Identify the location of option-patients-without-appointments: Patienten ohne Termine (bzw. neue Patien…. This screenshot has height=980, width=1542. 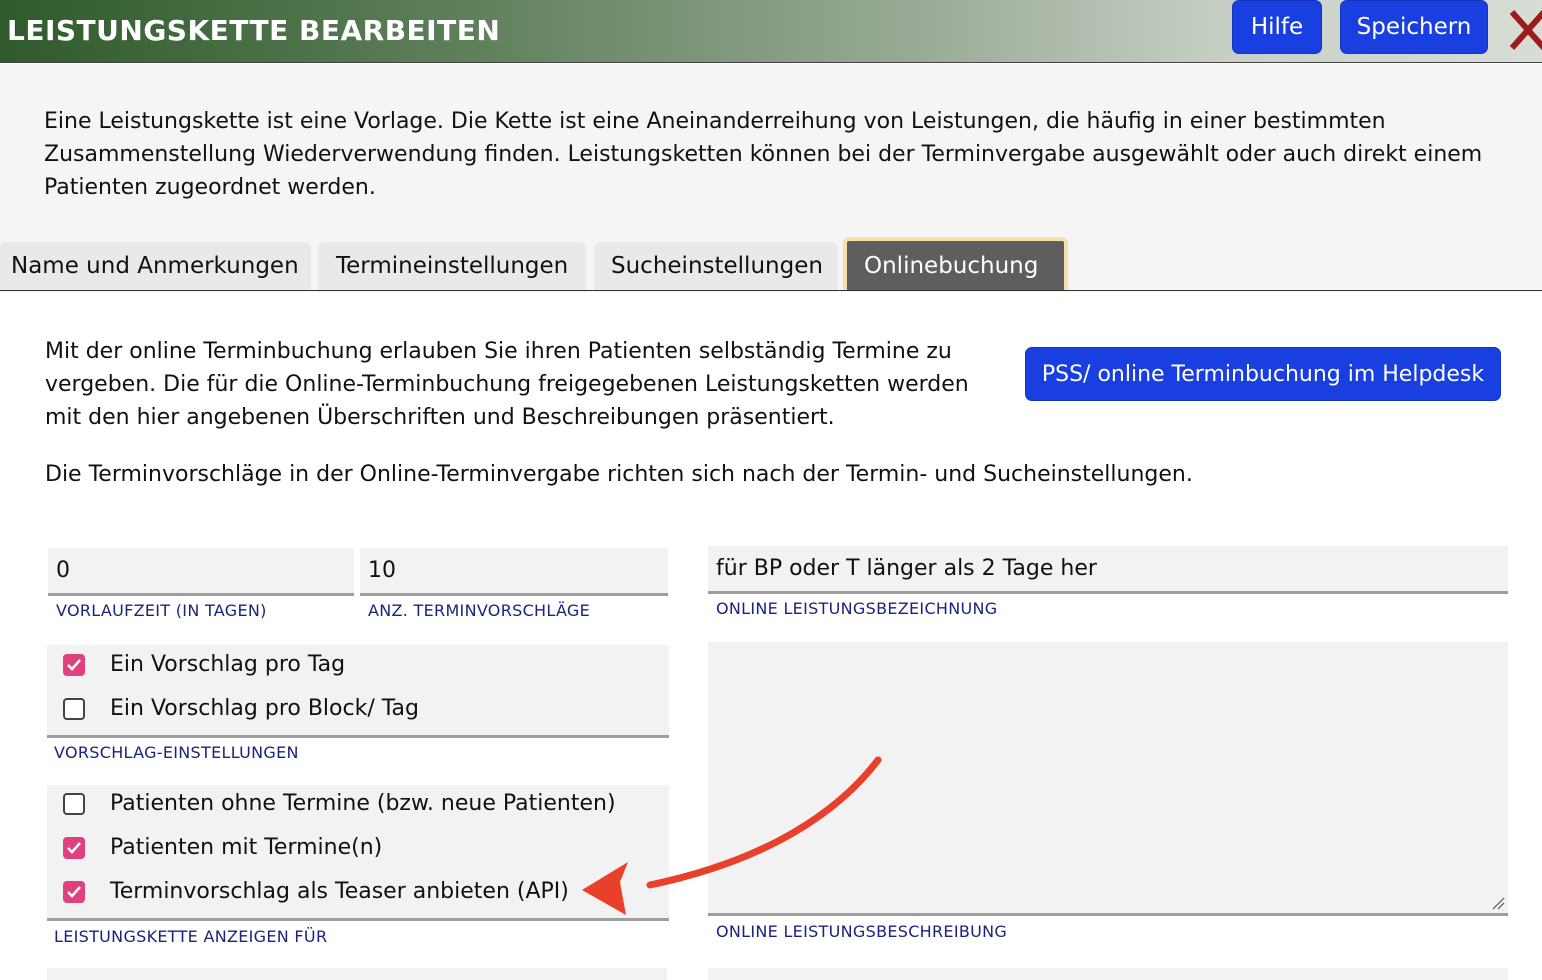
(339, 803).